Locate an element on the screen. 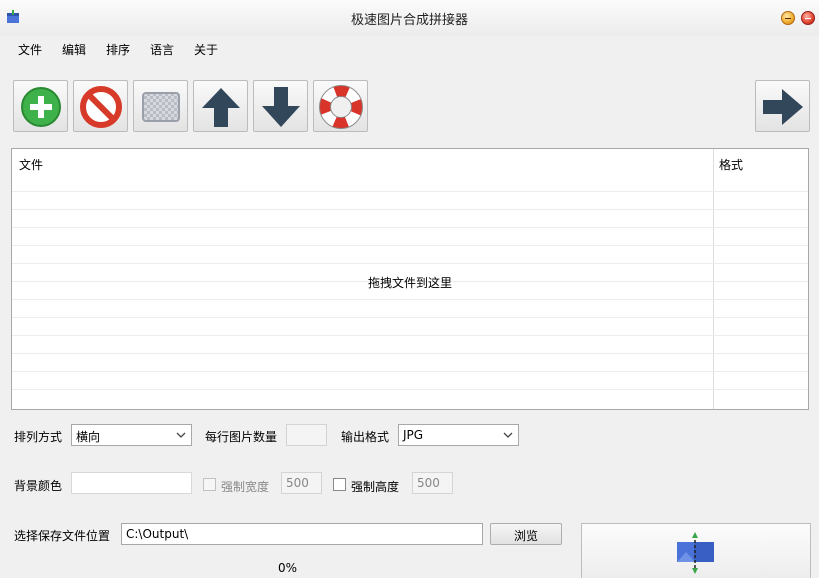 The height and width of the screenshot is (578, 819). help-button is located at coordinates (340, 106).